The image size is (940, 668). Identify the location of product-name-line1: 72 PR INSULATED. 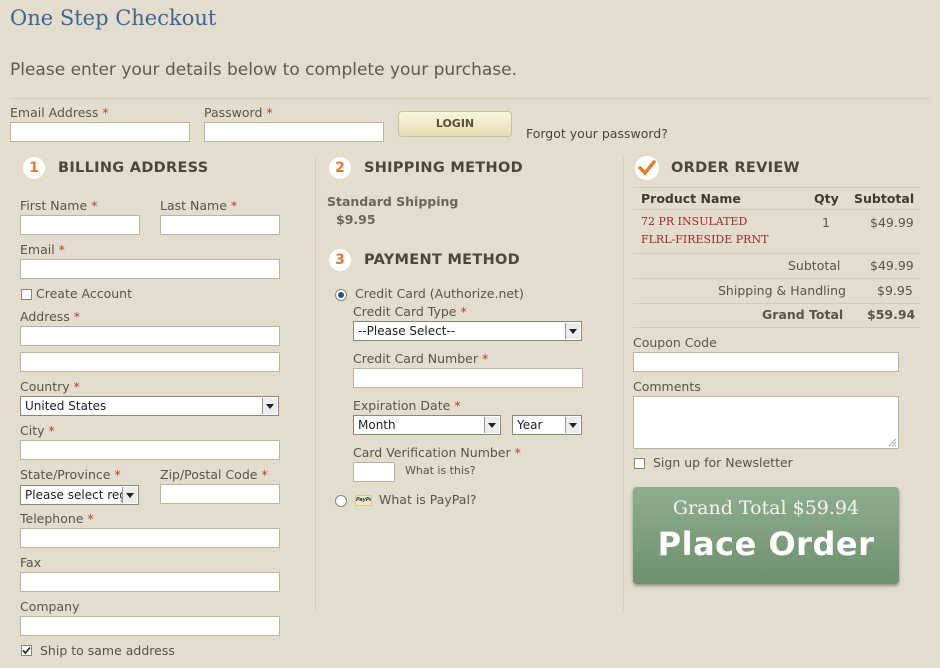
(694, 221).